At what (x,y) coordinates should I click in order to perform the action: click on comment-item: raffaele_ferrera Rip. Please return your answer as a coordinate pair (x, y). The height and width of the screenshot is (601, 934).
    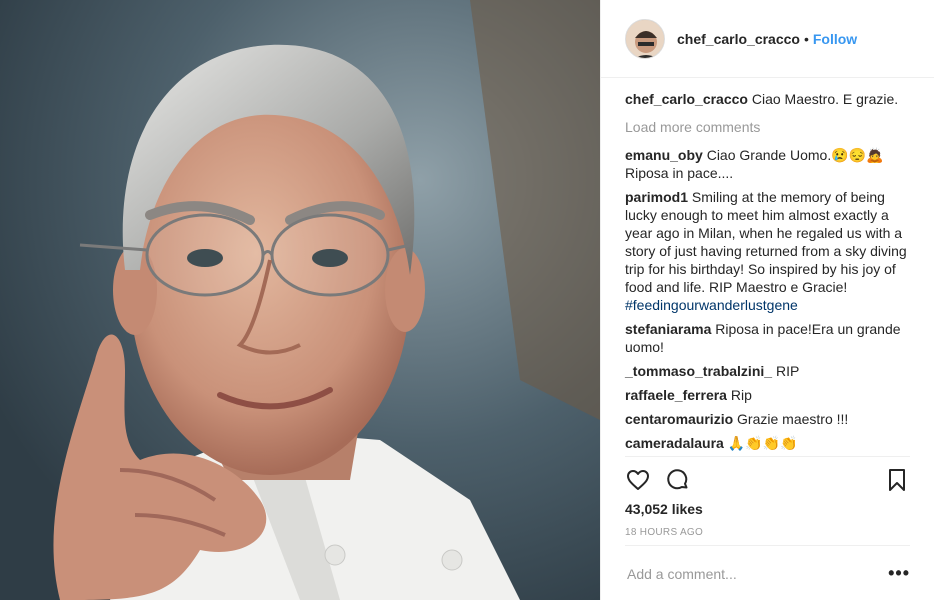
    Looking at the image, I should click on (767, 395).